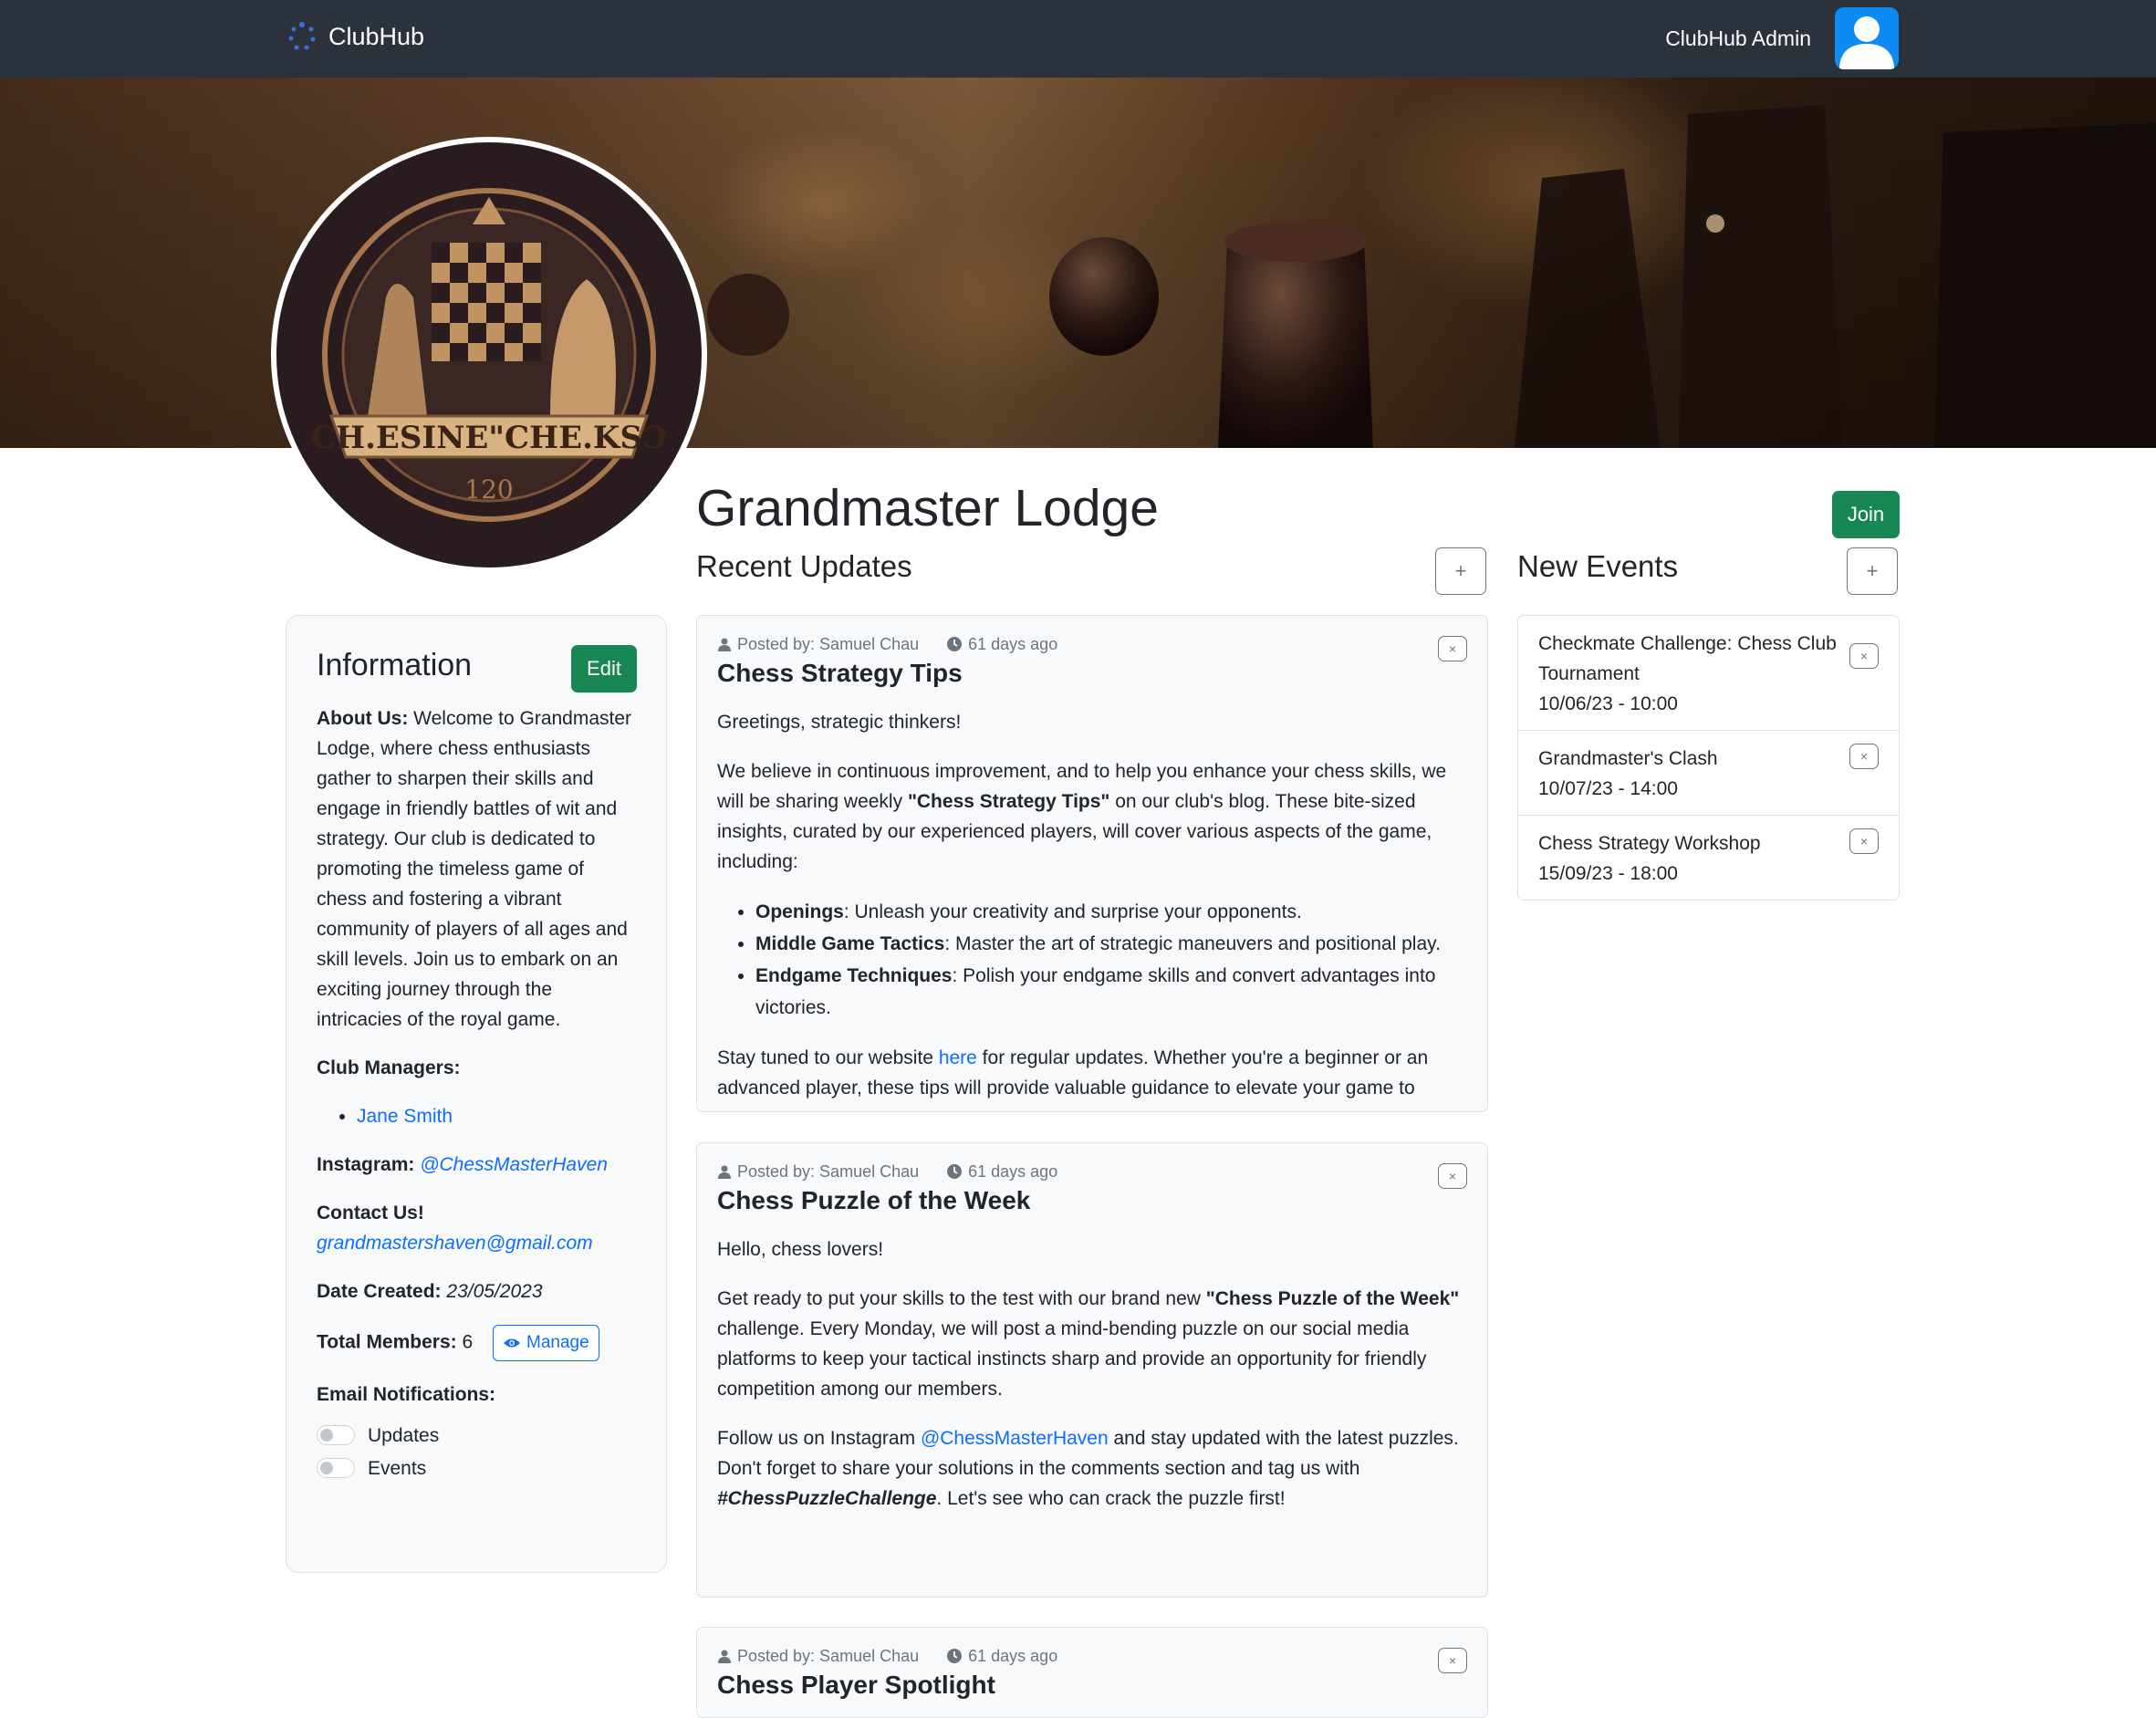 The width and height of the screenshot is (2156, 1718). Describe the element at coordinates (1608, 873) in the screenshot. I see `event-datetime: 15/09/23 - 18:00` at that location.